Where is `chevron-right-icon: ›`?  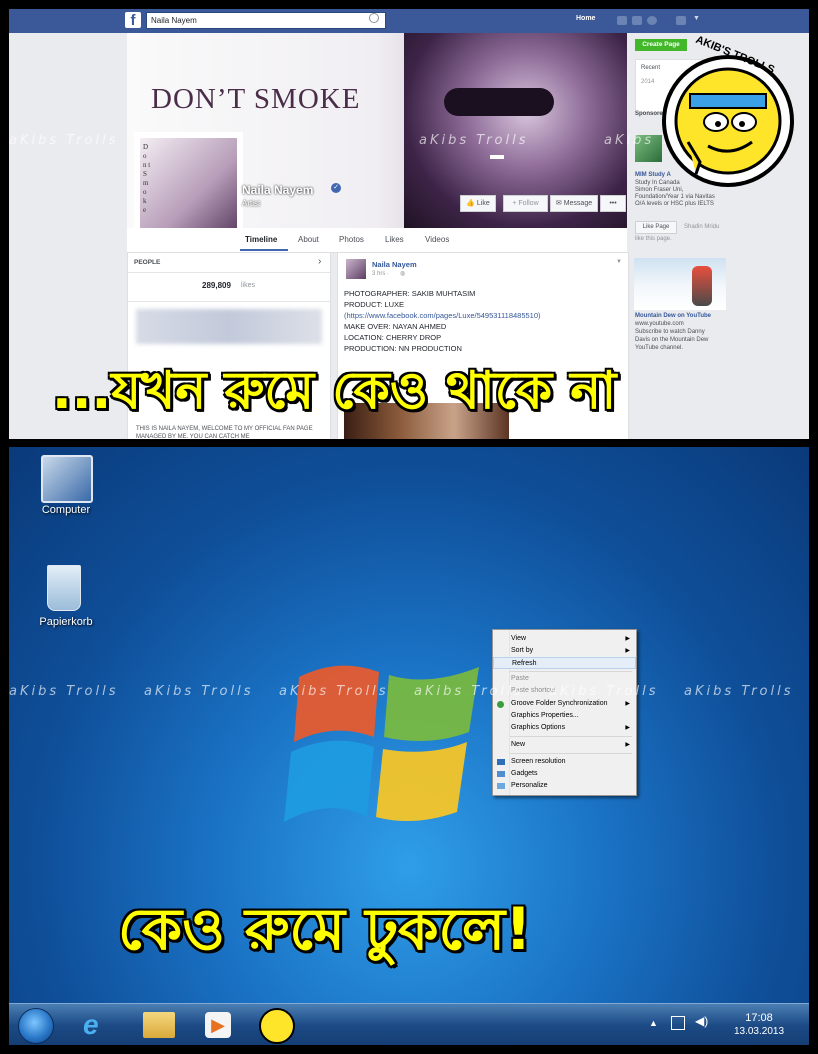
chevron-right-icon: › is located at coordinates (319, 261).